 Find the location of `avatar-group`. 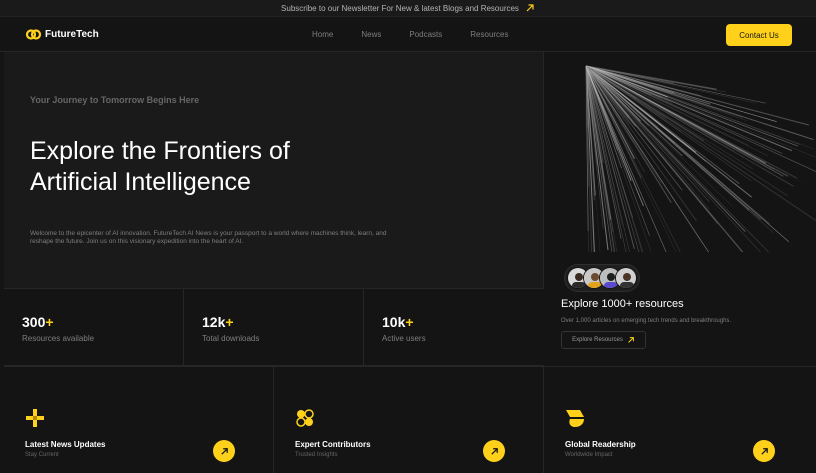

avatar-group is located at coordinates (602, 278).